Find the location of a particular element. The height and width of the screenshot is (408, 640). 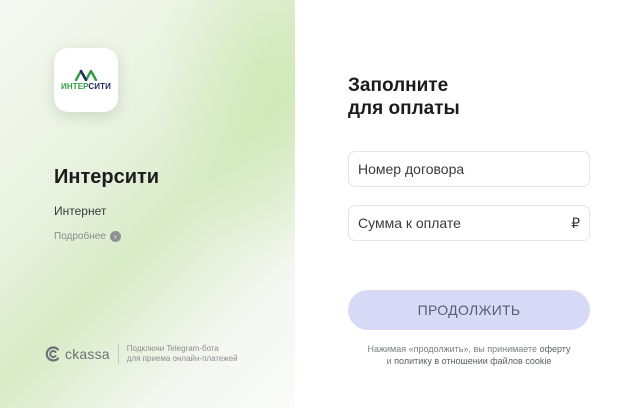

form-title-line-1: Заполните is located at coordinates (398, 85).